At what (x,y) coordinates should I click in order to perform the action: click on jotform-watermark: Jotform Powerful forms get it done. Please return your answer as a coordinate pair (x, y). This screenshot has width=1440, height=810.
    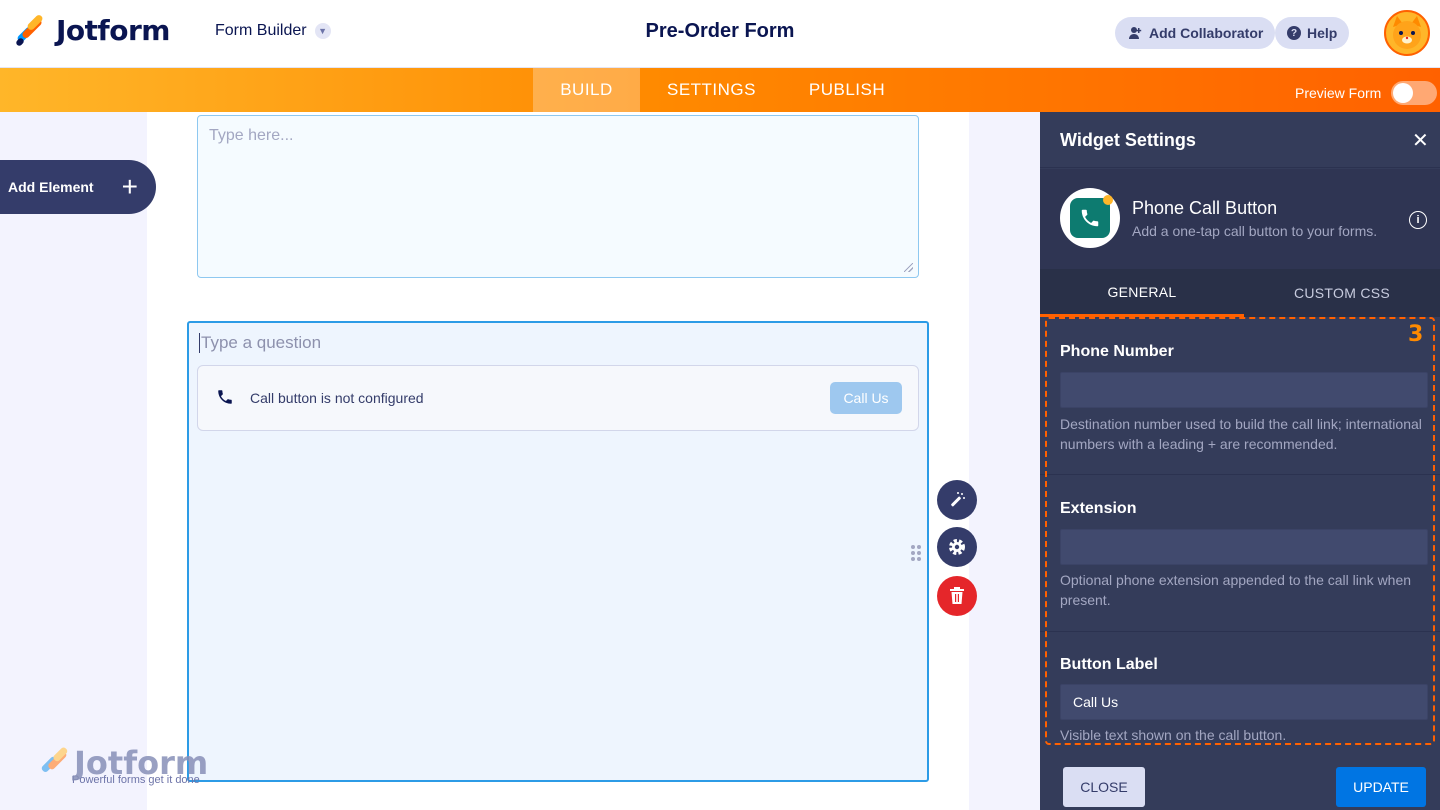
    Looking at the image, I should click on (123, 765).